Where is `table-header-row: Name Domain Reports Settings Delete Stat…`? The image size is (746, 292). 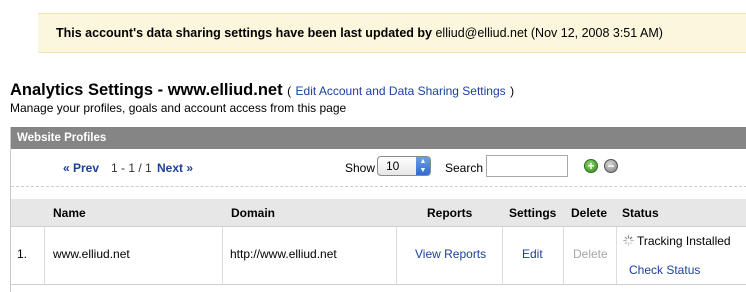 table-header-row: Name Domain Reports Settings Delete Stat… is located at coordinates (378, 213).